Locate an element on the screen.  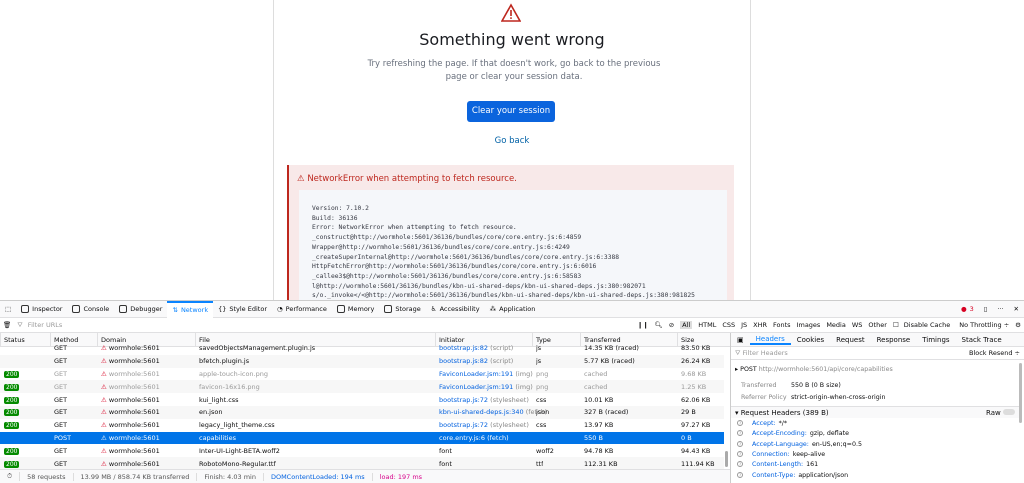
filter-urls-input: ⛛ Filter URLs is located at coordinates (41, 325).